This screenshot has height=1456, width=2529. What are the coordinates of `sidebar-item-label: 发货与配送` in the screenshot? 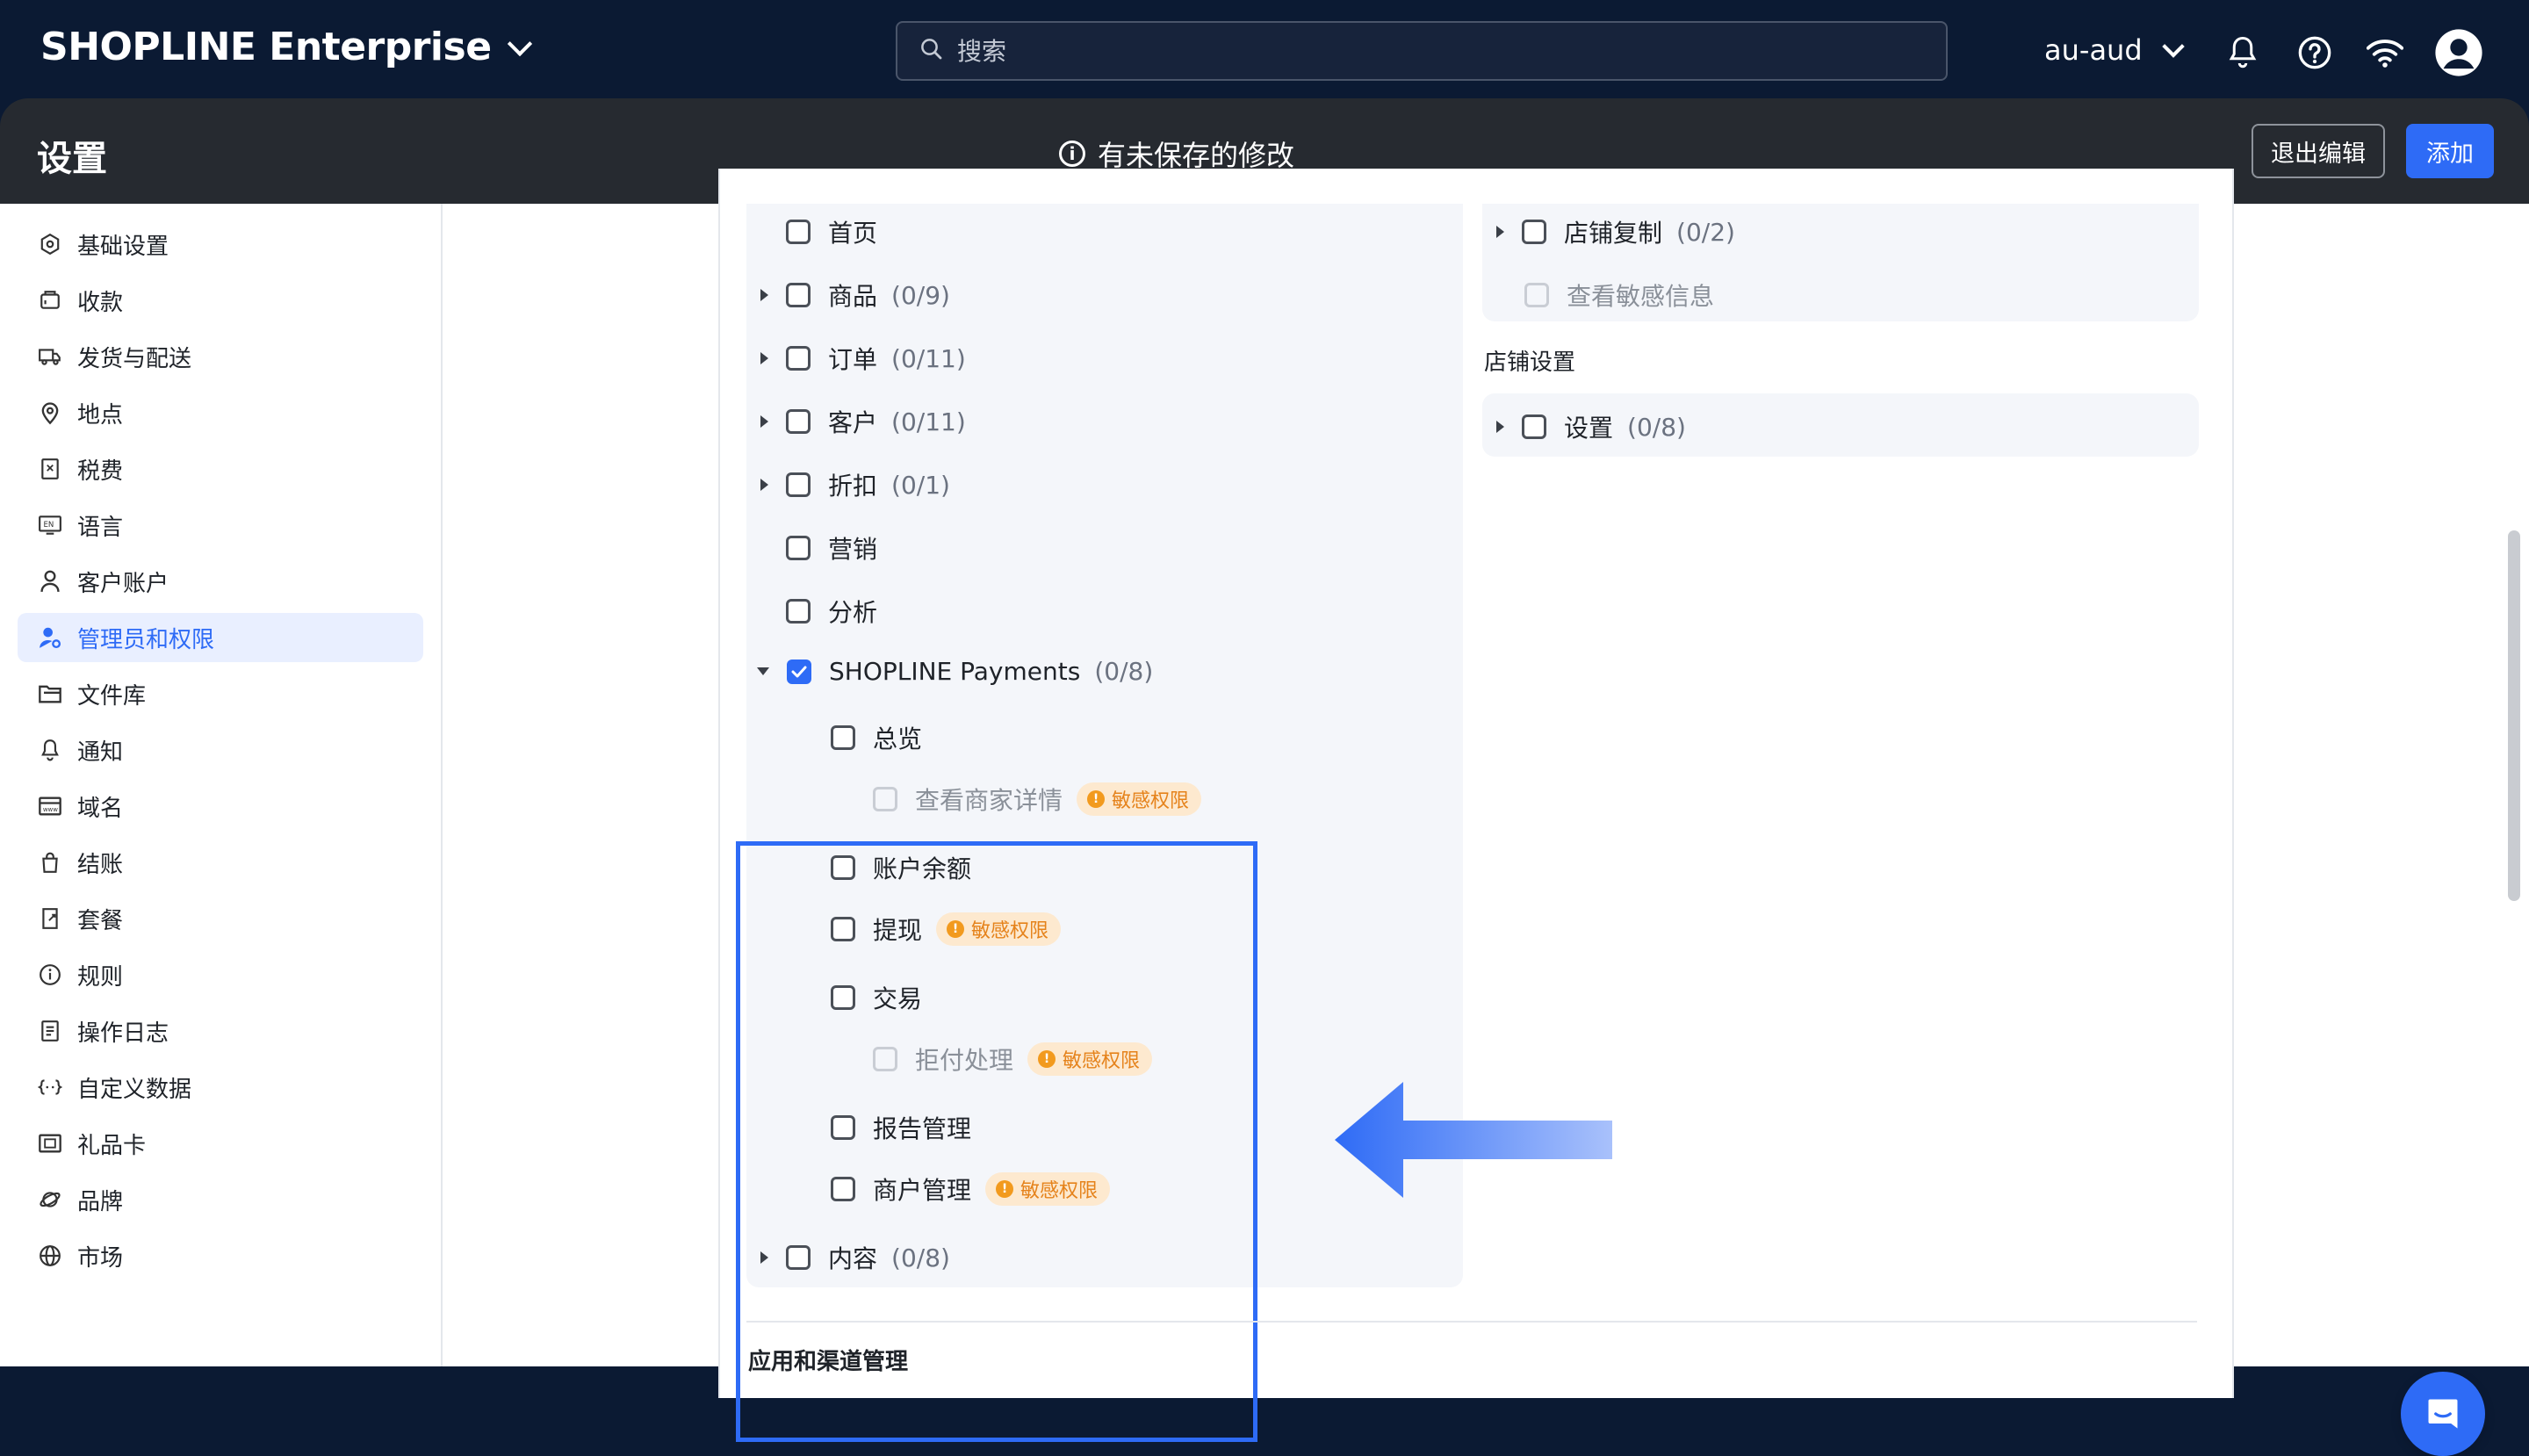 It's located at (134, 358).